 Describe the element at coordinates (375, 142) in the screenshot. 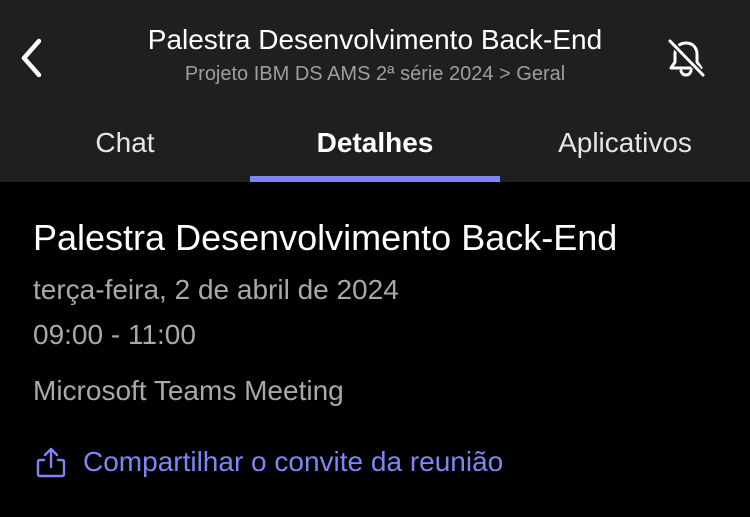

I see `tab-label: Detalhes` at that location.